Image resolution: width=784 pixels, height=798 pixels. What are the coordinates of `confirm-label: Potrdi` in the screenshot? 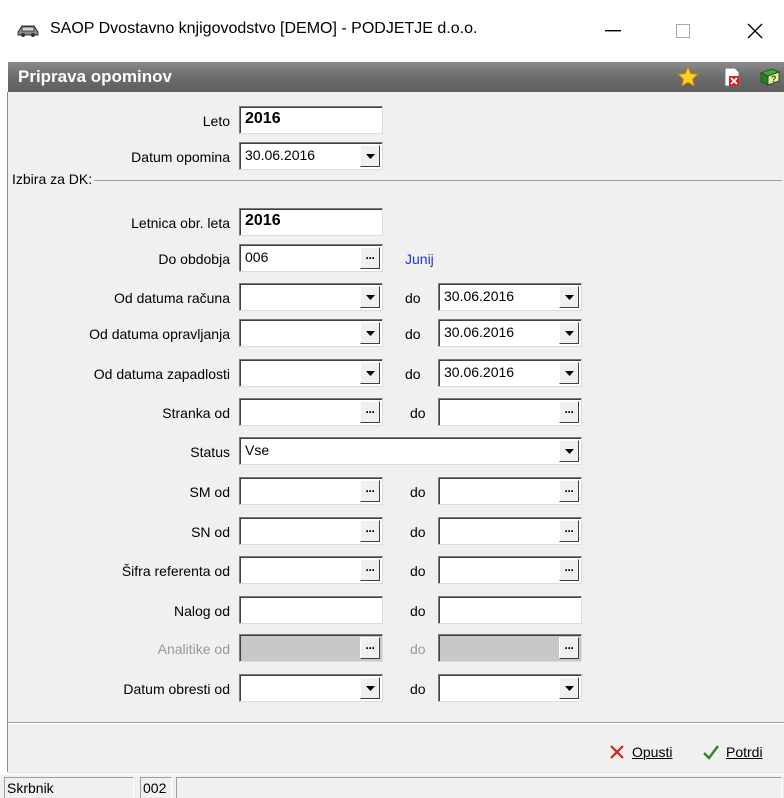 It's located at (744, 752).